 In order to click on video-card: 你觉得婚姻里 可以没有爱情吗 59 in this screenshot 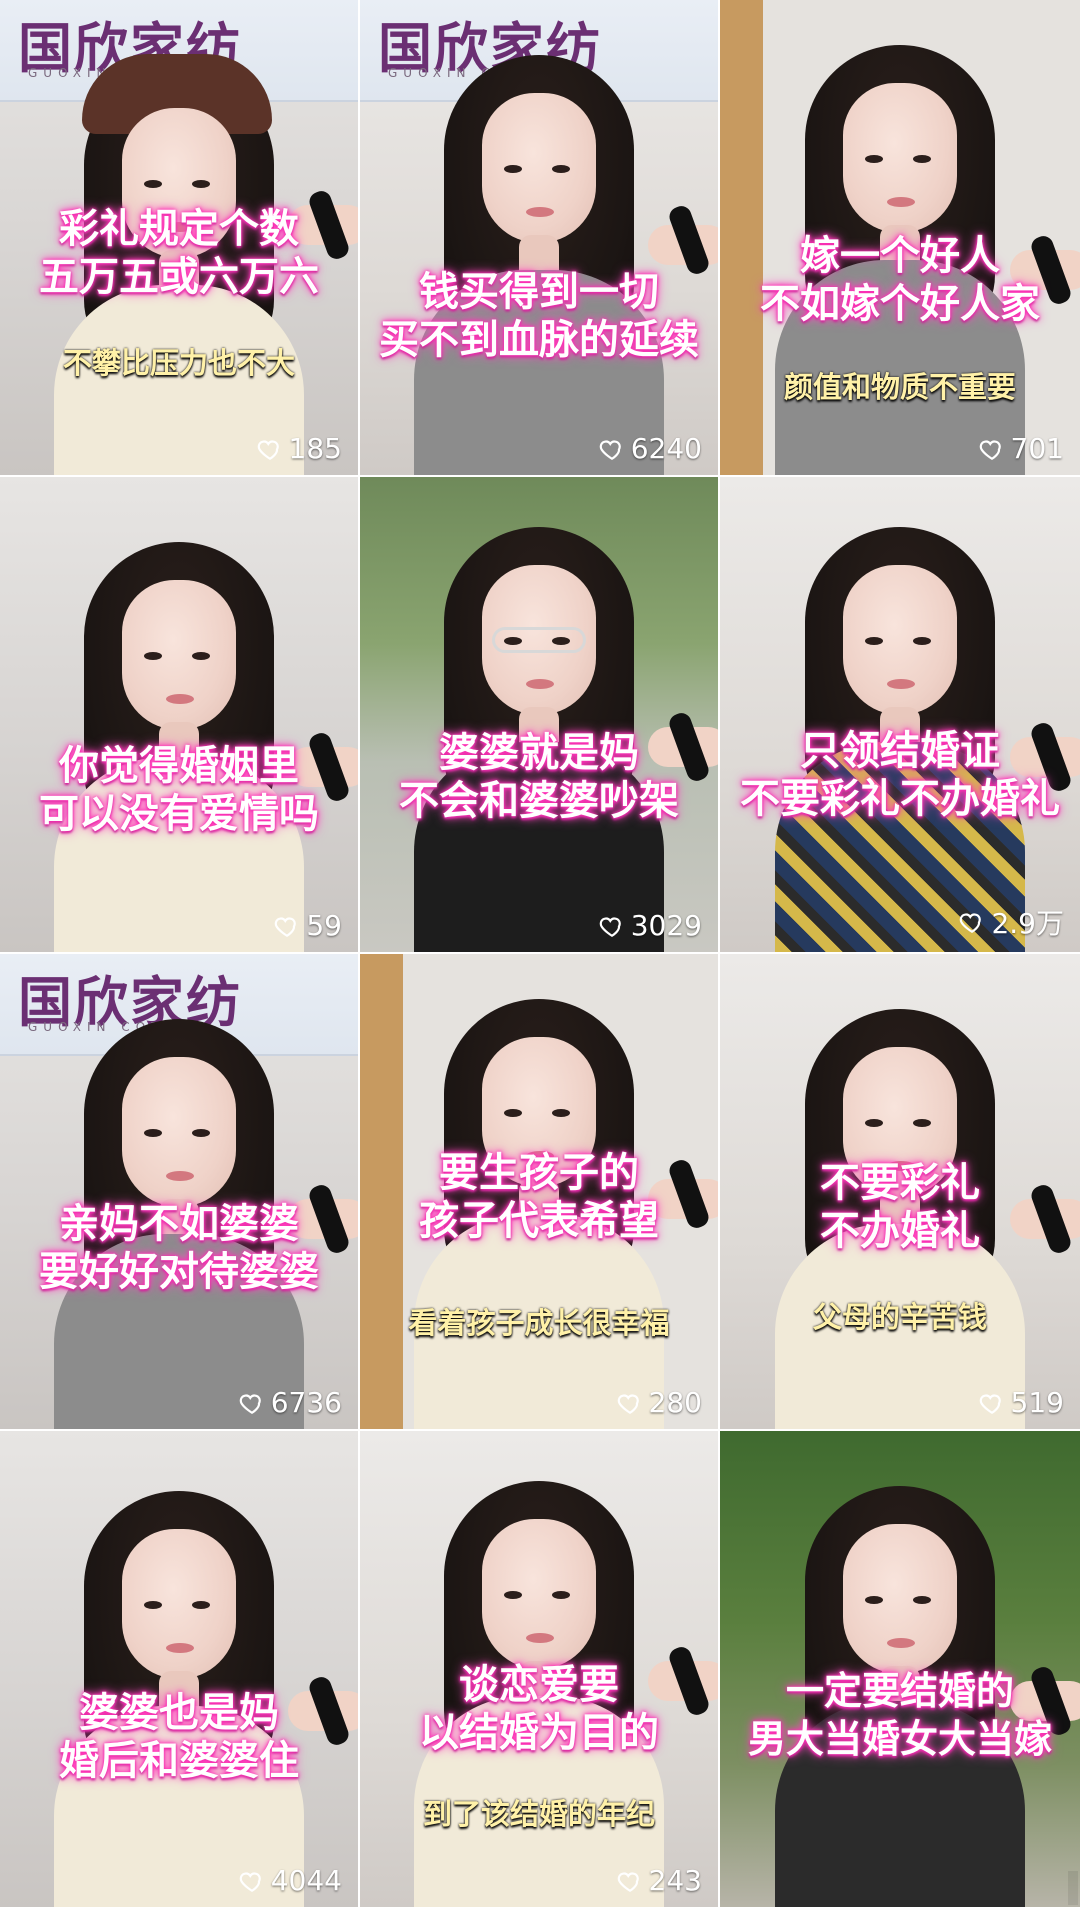, I will do `click(180, 715)`.